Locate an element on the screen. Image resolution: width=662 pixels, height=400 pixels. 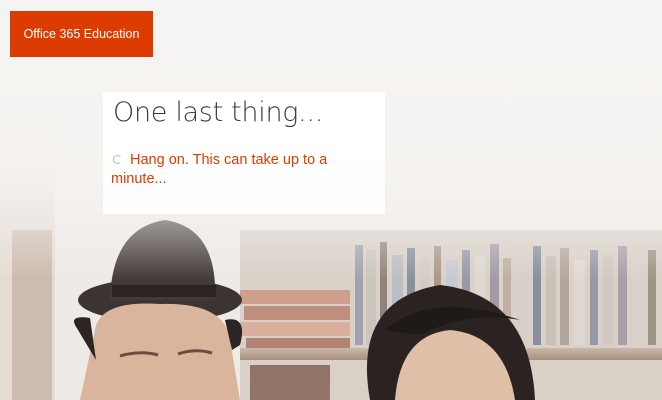
loading-spinner-icon is located at coordinates (117, 160).